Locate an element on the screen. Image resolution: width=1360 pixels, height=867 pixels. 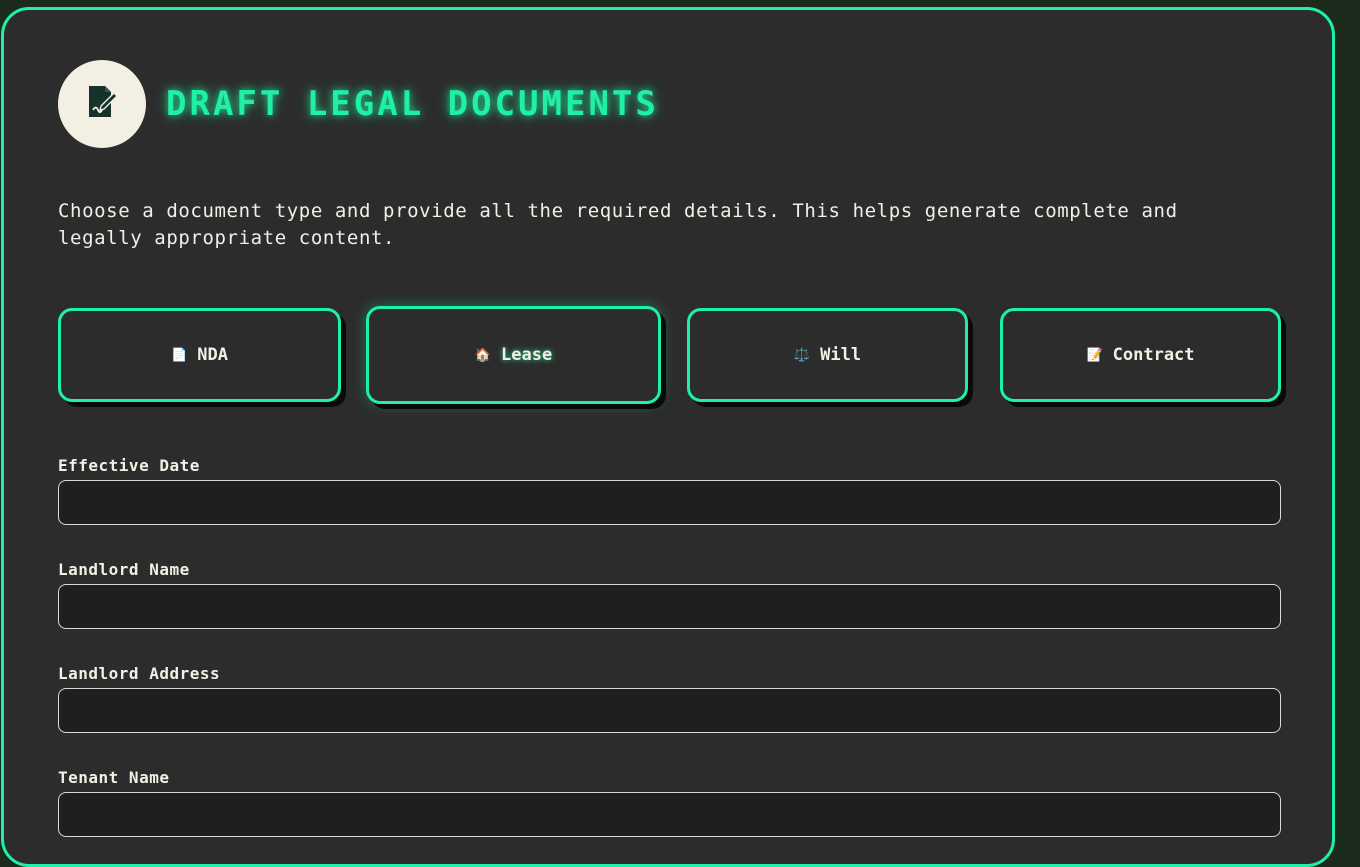
doc-type-will-button: ⚖️ Will is located at coordinates (827, 355).